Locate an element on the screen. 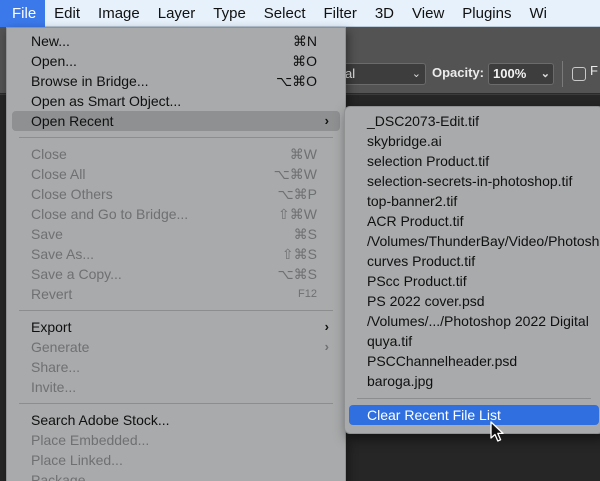 This screenshot has width=600, height=481. menu-item-shortcut: ⇧⌘S is located at coordinates (299, 254).